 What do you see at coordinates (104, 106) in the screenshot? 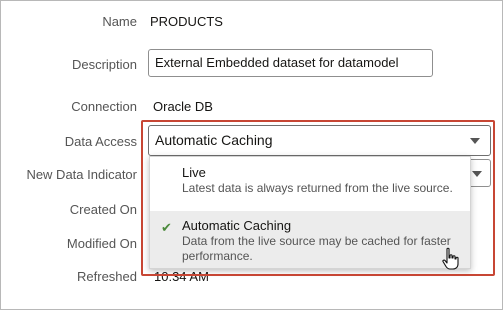
I see `connection-label: Connection` at bounding box center [104, 106].